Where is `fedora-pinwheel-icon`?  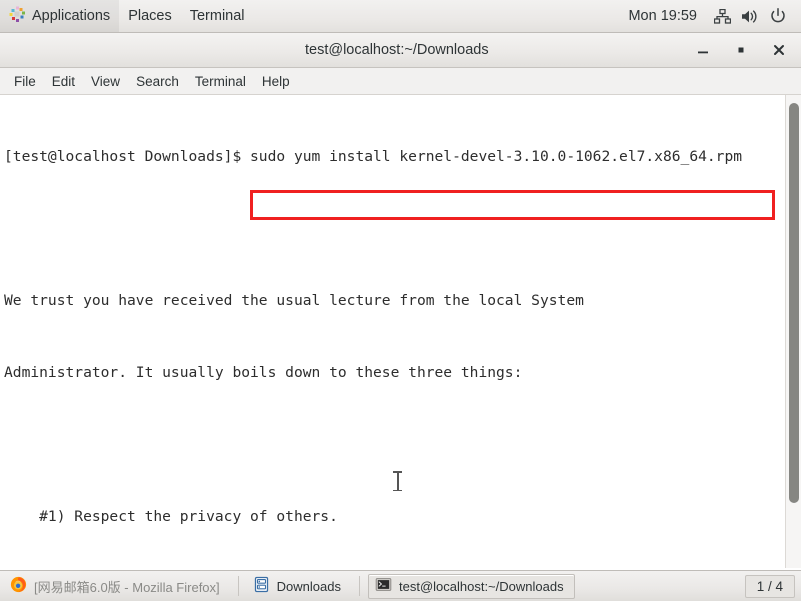 fedora-pinwheel-icon is located at coordinates (17, 16).